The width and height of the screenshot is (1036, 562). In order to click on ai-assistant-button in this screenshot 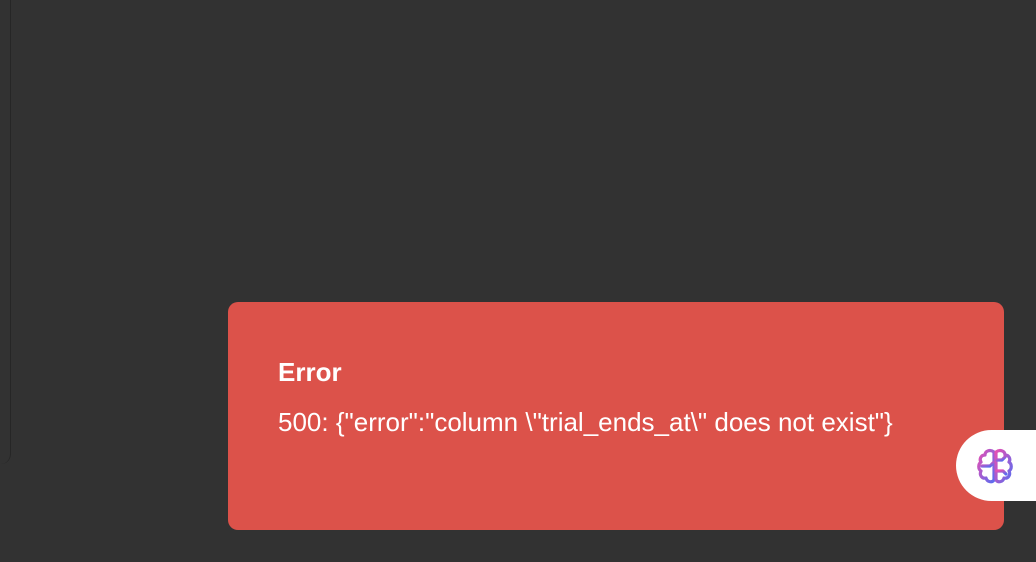, I will do `click(996, 465)`.